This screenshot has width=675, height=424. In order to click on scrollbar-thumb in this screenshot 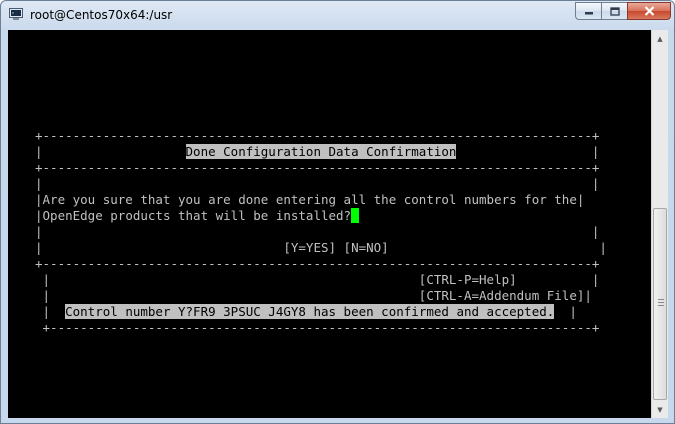, I will do `click(660, 304)`.